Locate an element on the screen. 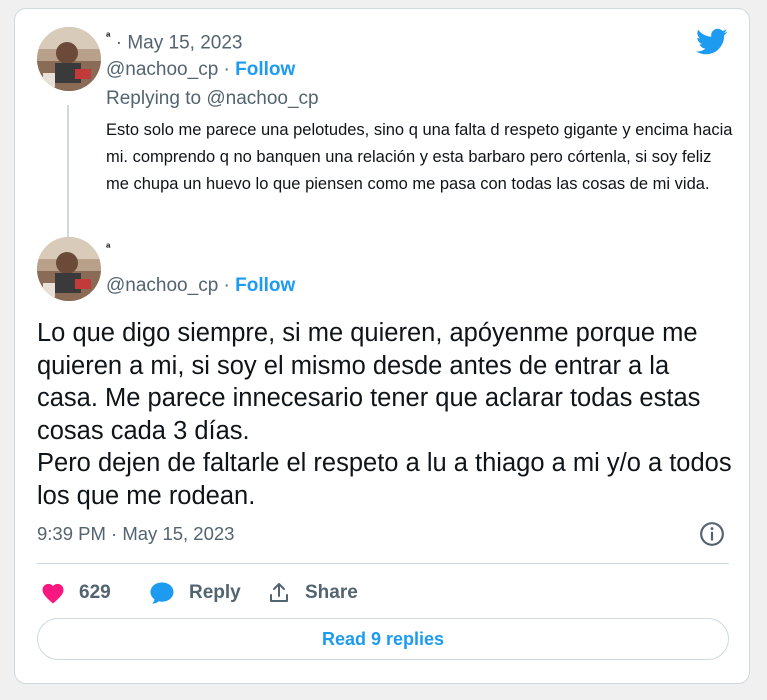 This screenshot has height=700, width=767. reply-button: Reply is located at coordinates (195, 593).